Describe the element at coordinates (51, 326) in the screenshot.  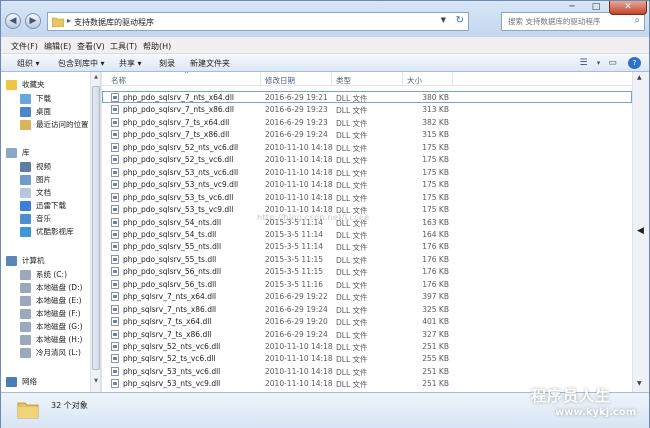
I see `nav-drive-g: 本地磁盘 (G:)` at that location.